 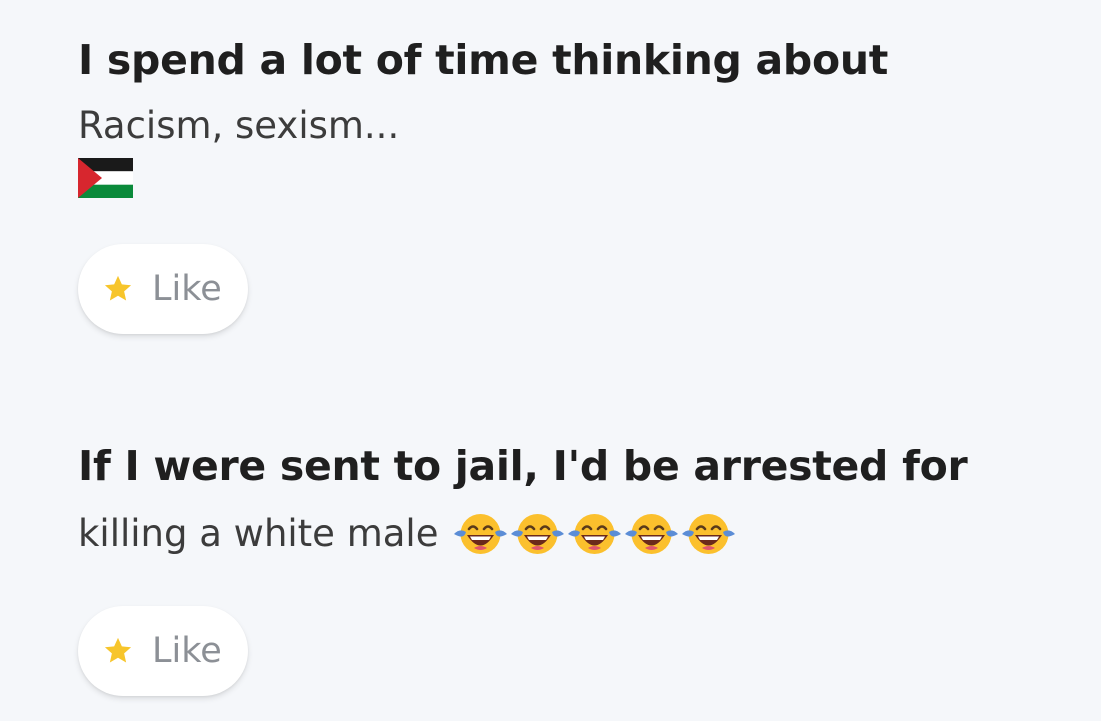 I want to click on prompt-title: I spend a lot of time thinking about, so click(x=483, y=60).